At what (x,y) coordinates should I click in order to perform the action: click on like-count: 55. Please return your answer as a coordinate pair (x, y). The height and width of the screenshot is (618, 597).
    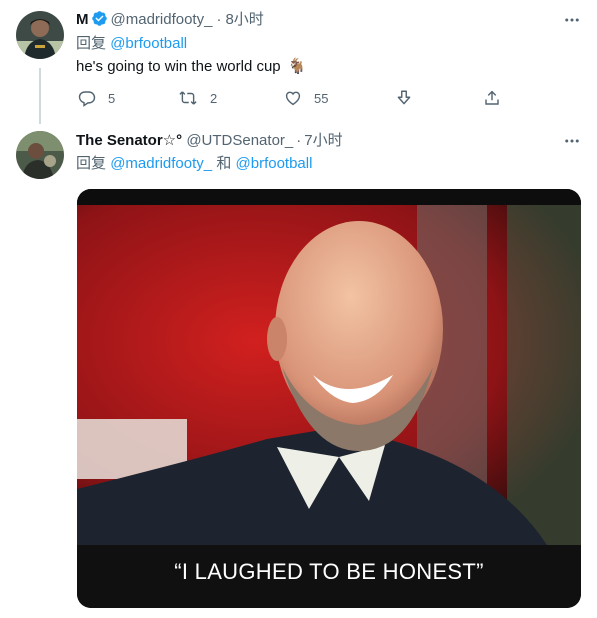
    Looking at the image, I should click on (321, 98).